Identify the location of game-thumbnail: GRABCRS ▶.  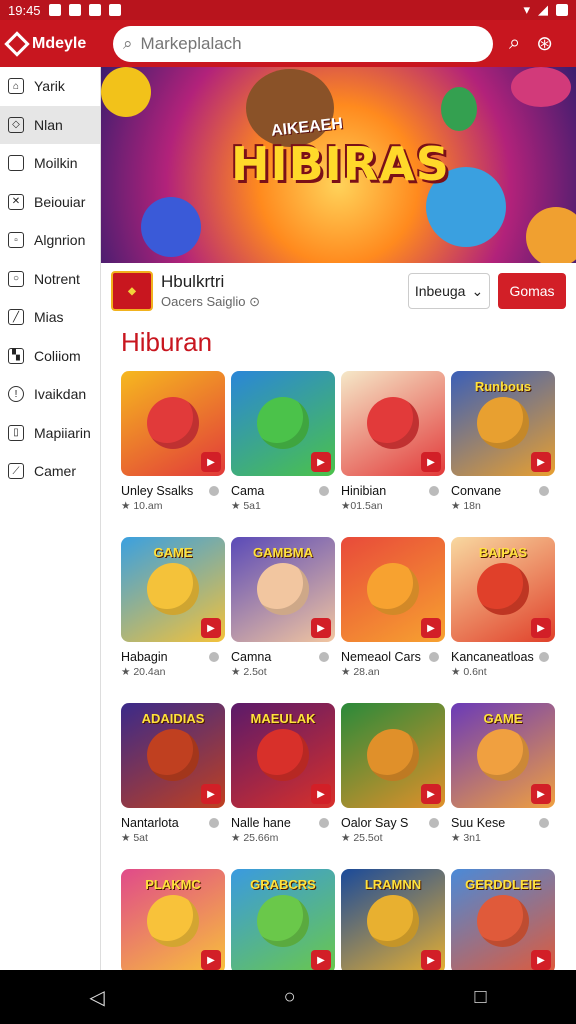
(283, 919).